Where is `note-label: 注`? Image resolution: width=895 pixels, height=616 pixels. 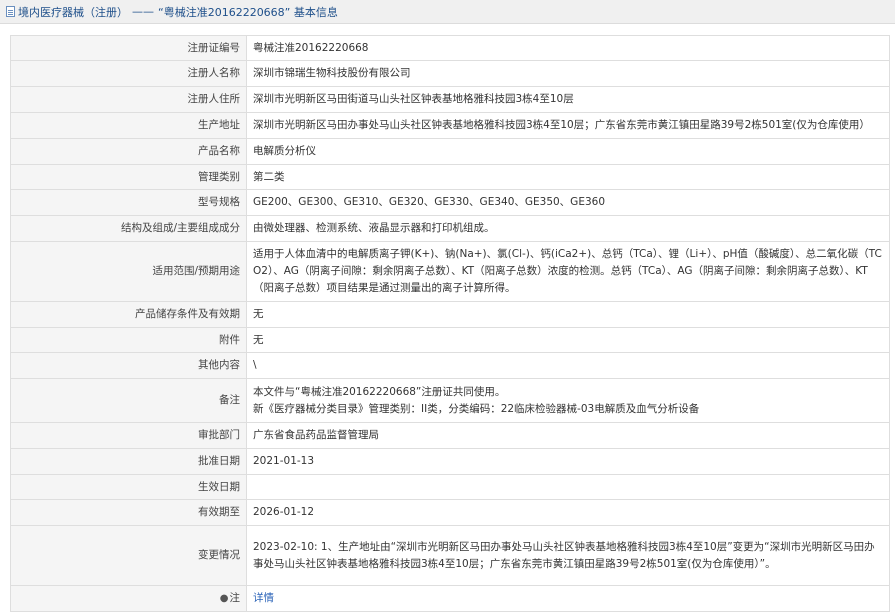
note-label: 注 is located at coordinates (235, 598).